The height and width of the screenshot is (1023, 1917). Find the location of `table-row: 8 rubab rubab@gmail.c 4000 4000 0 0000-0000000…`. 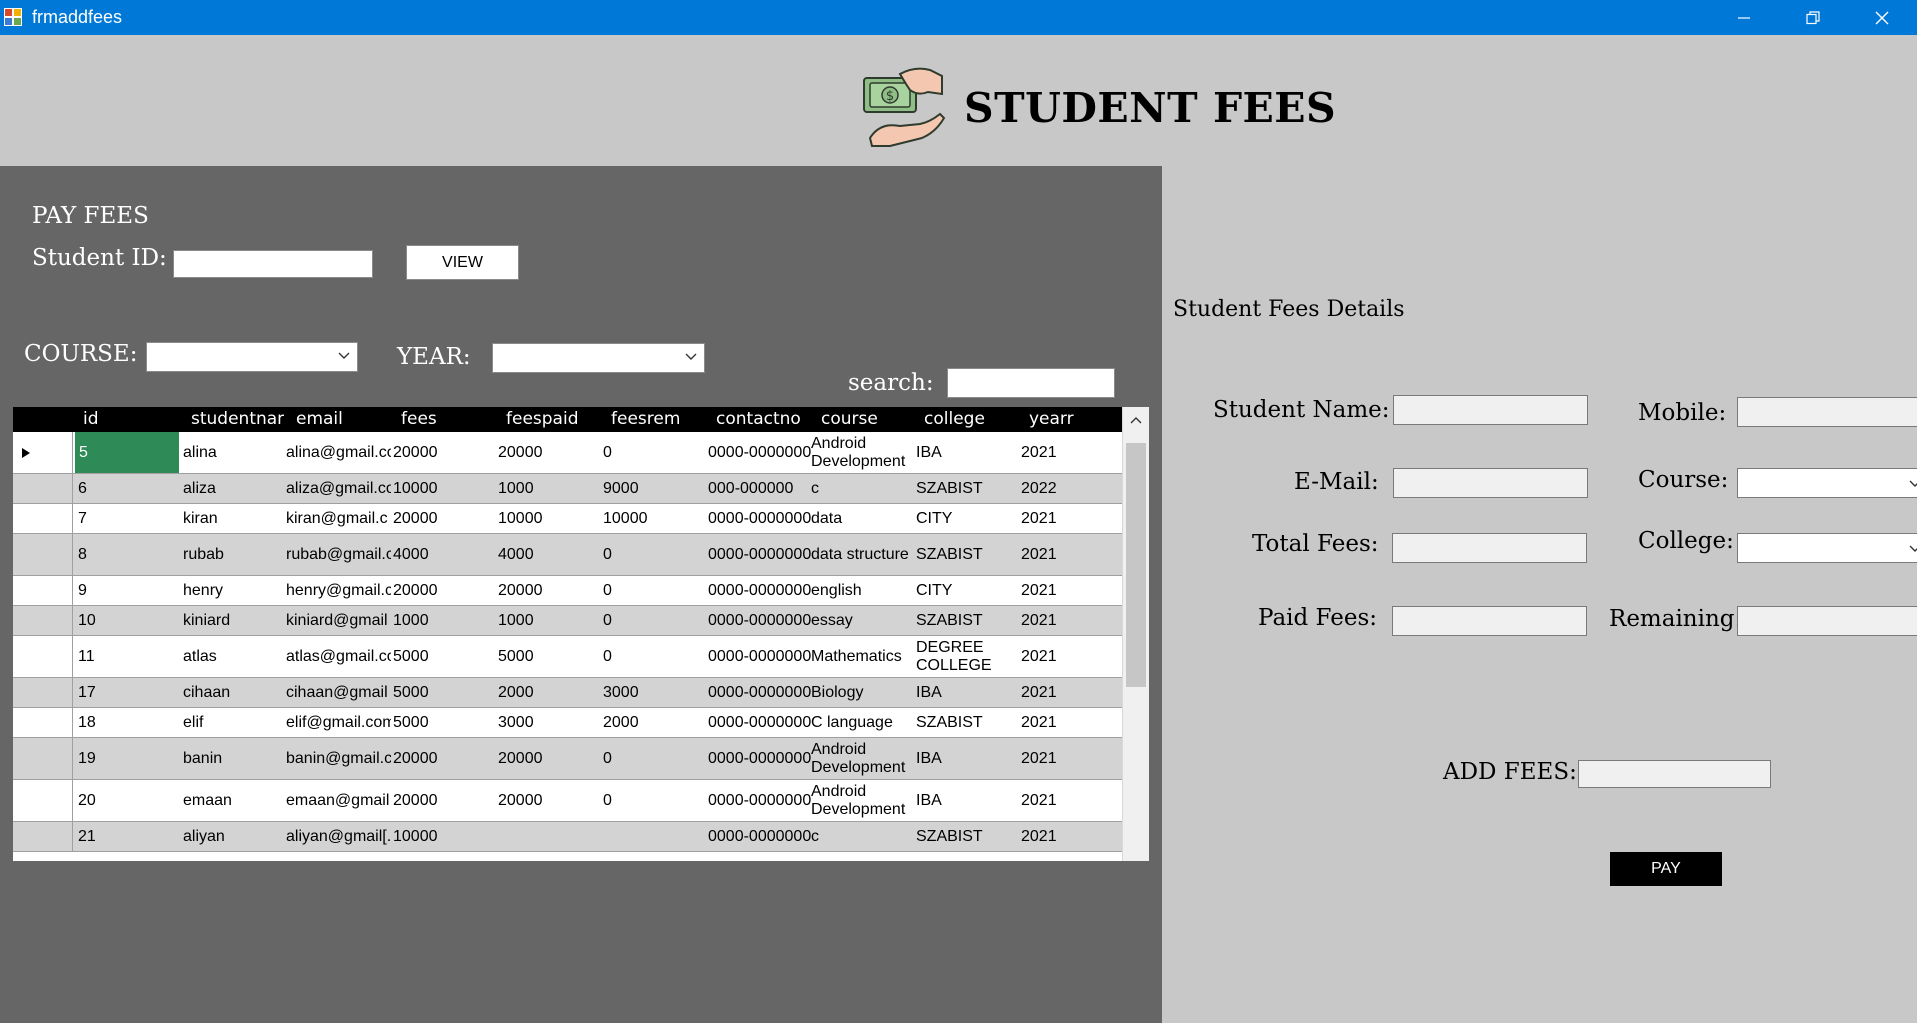

table-row: 8 rubab rubab@gmail.c 4000 4000 0 0000-0000000… is located at coordinates (567, 555).